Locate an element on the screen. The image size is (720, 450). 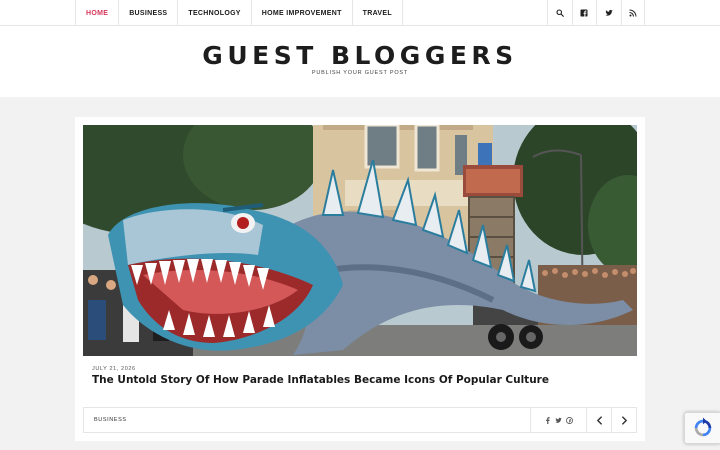
post-footer: BUSINESS is located at coordinates (360, 420).